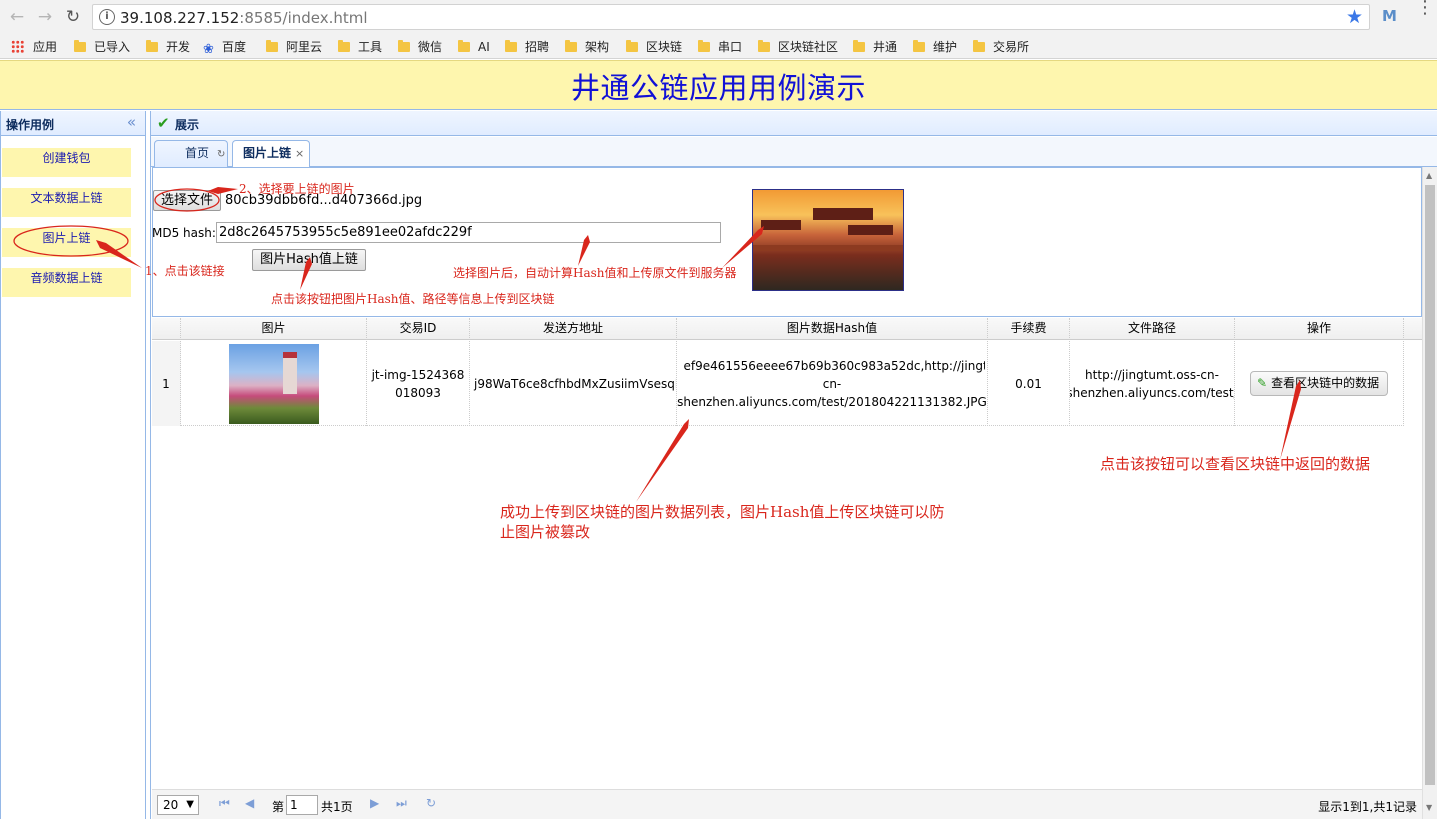  Describe the element at coordinates (420, 47) in the screenshot. I see `bookmark-folder: 微信` at that location.